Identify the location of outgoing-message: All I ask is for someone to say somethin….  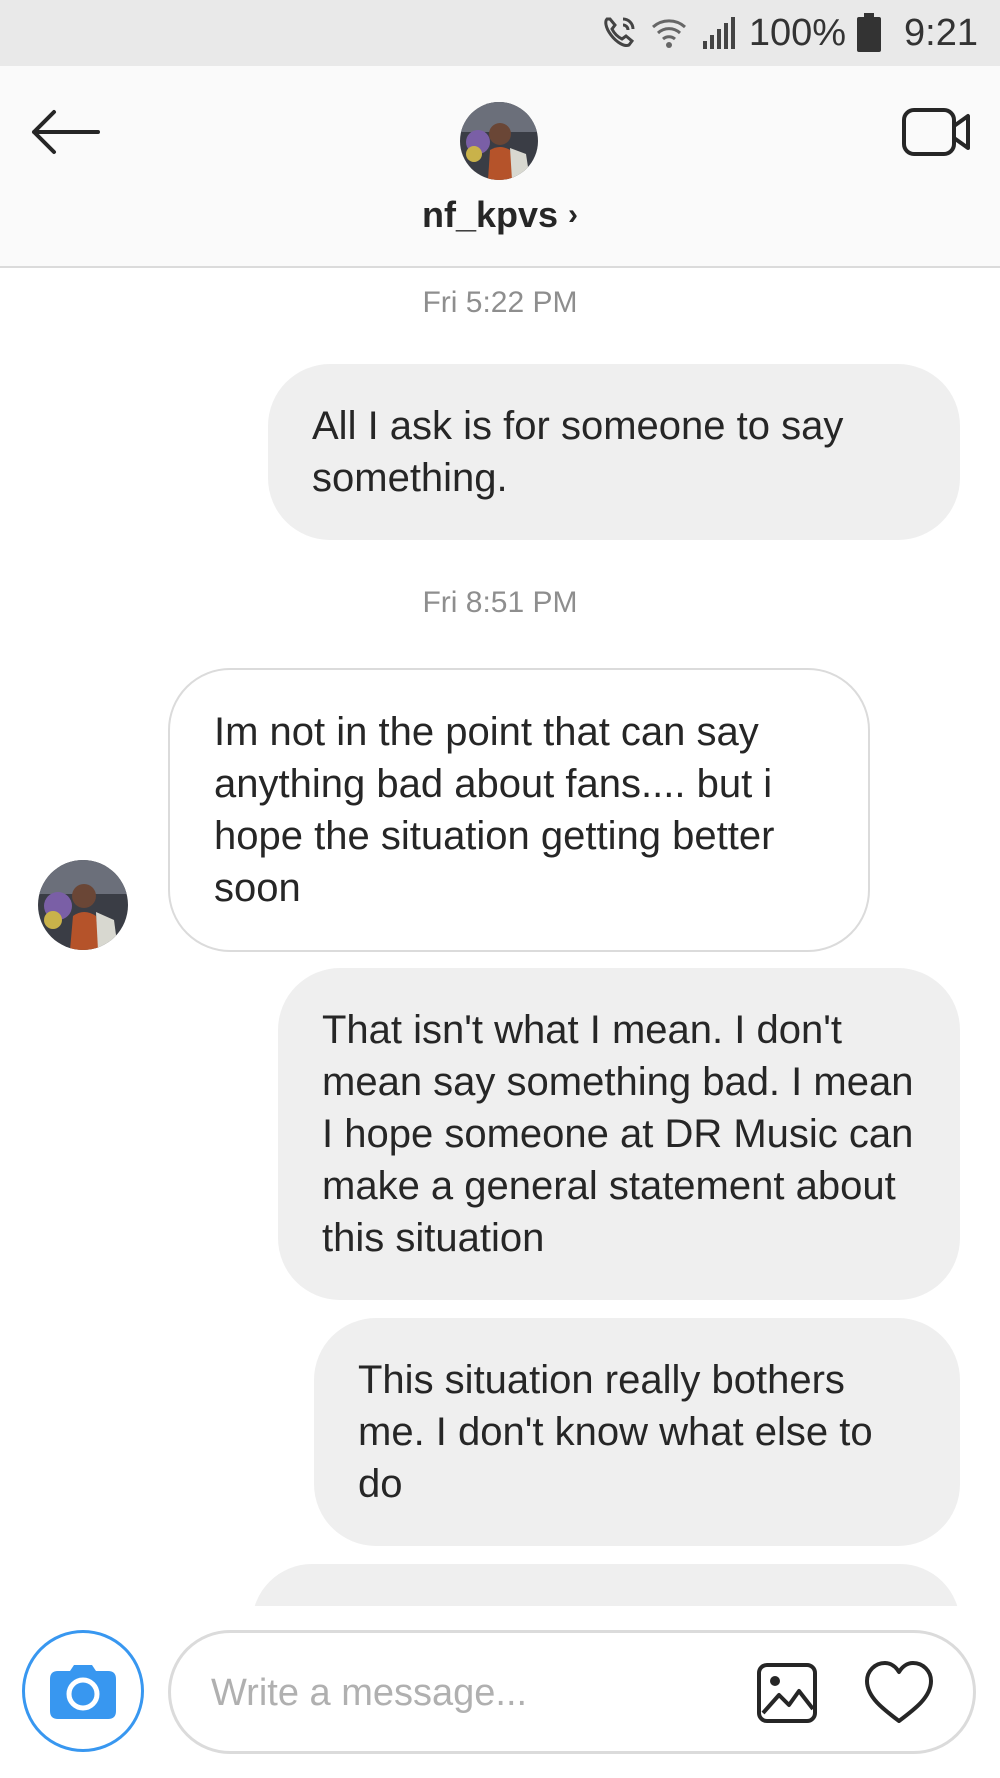
(614, 452).